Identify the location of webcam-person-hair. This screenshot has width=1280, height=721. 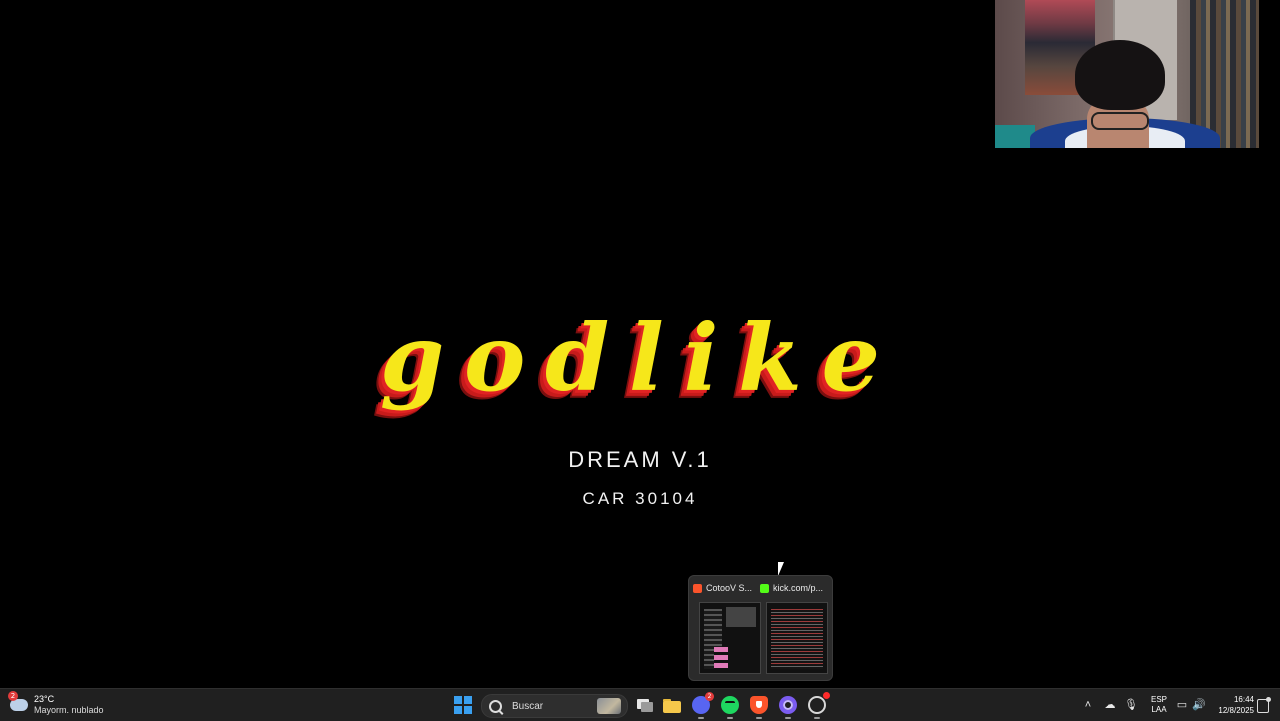
(1120, 75).